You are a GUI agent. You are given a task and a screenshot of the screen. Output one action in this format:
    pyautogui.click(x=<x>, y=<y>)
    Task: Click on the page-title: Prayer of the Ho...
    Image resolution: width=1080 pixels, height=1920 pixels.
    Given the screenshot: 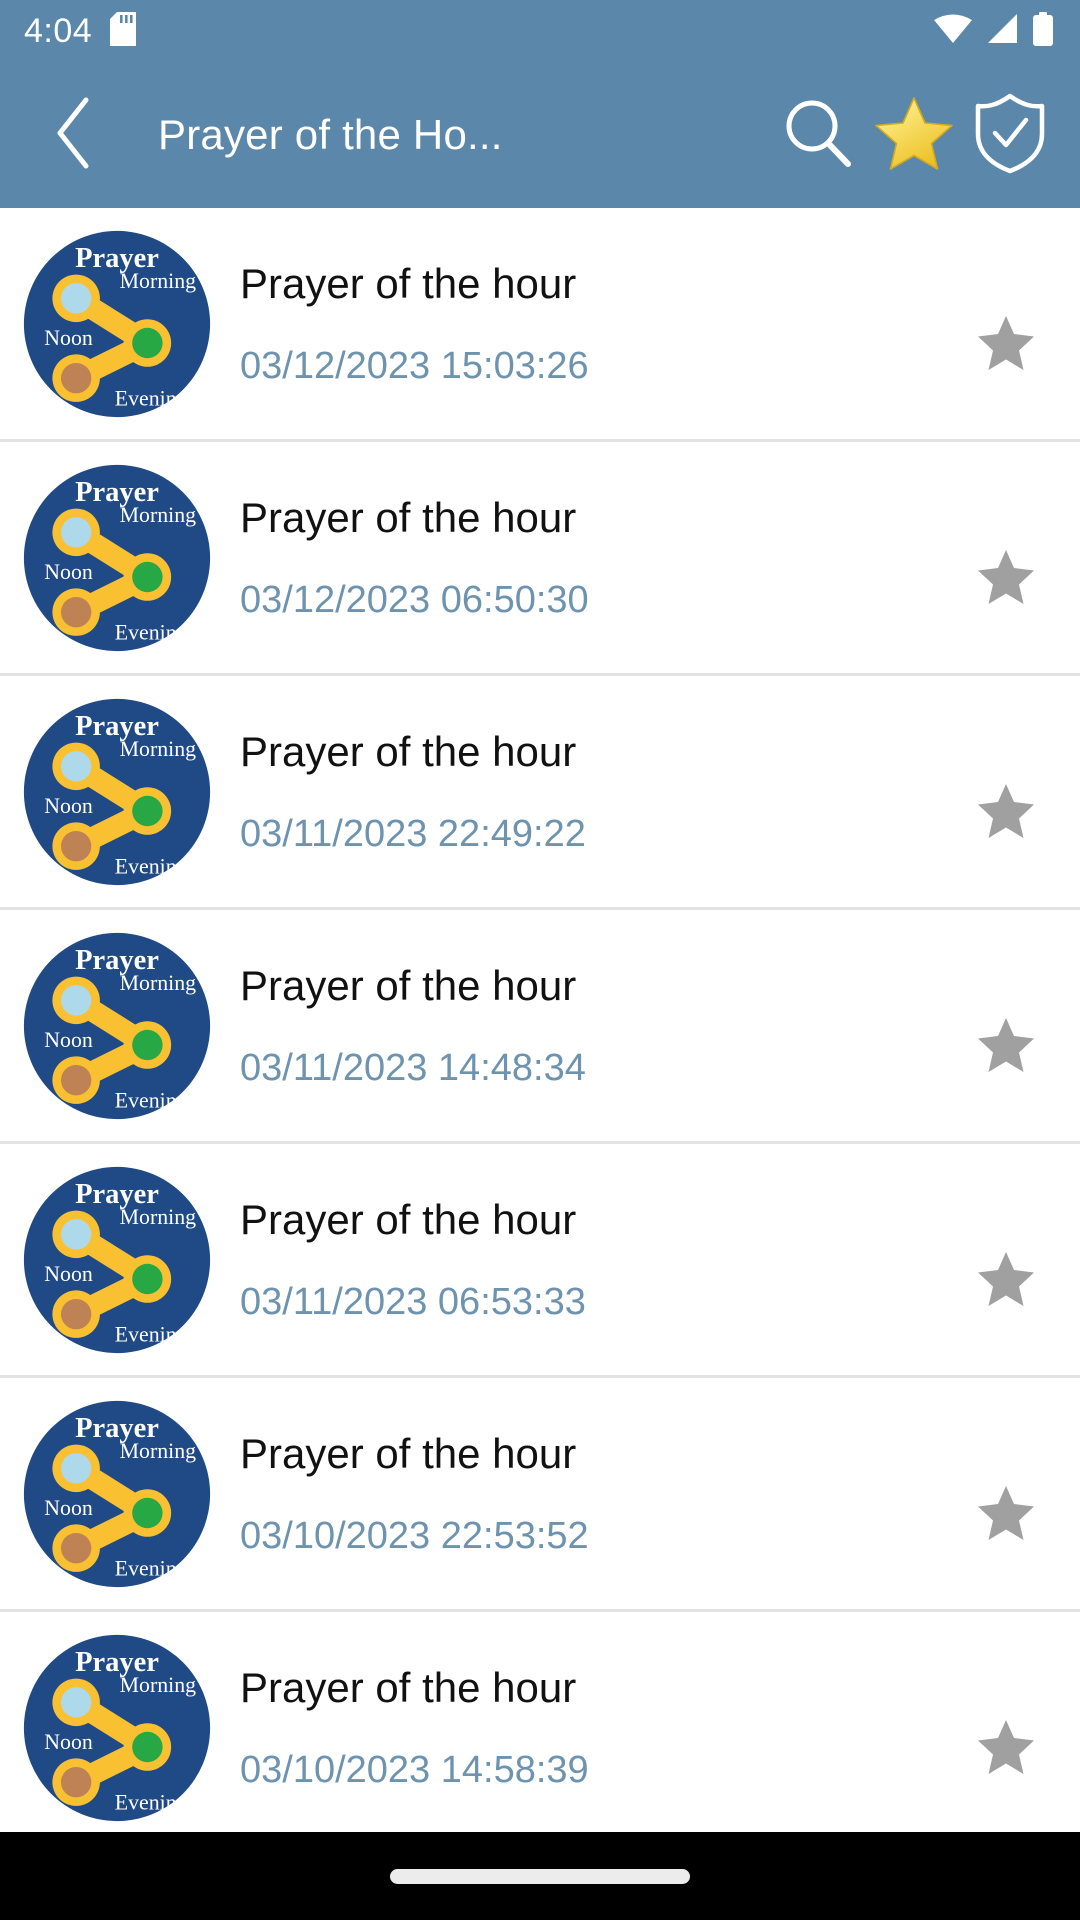 What is the action you would take?
    pyautogui.click(x=330, y=134)
    